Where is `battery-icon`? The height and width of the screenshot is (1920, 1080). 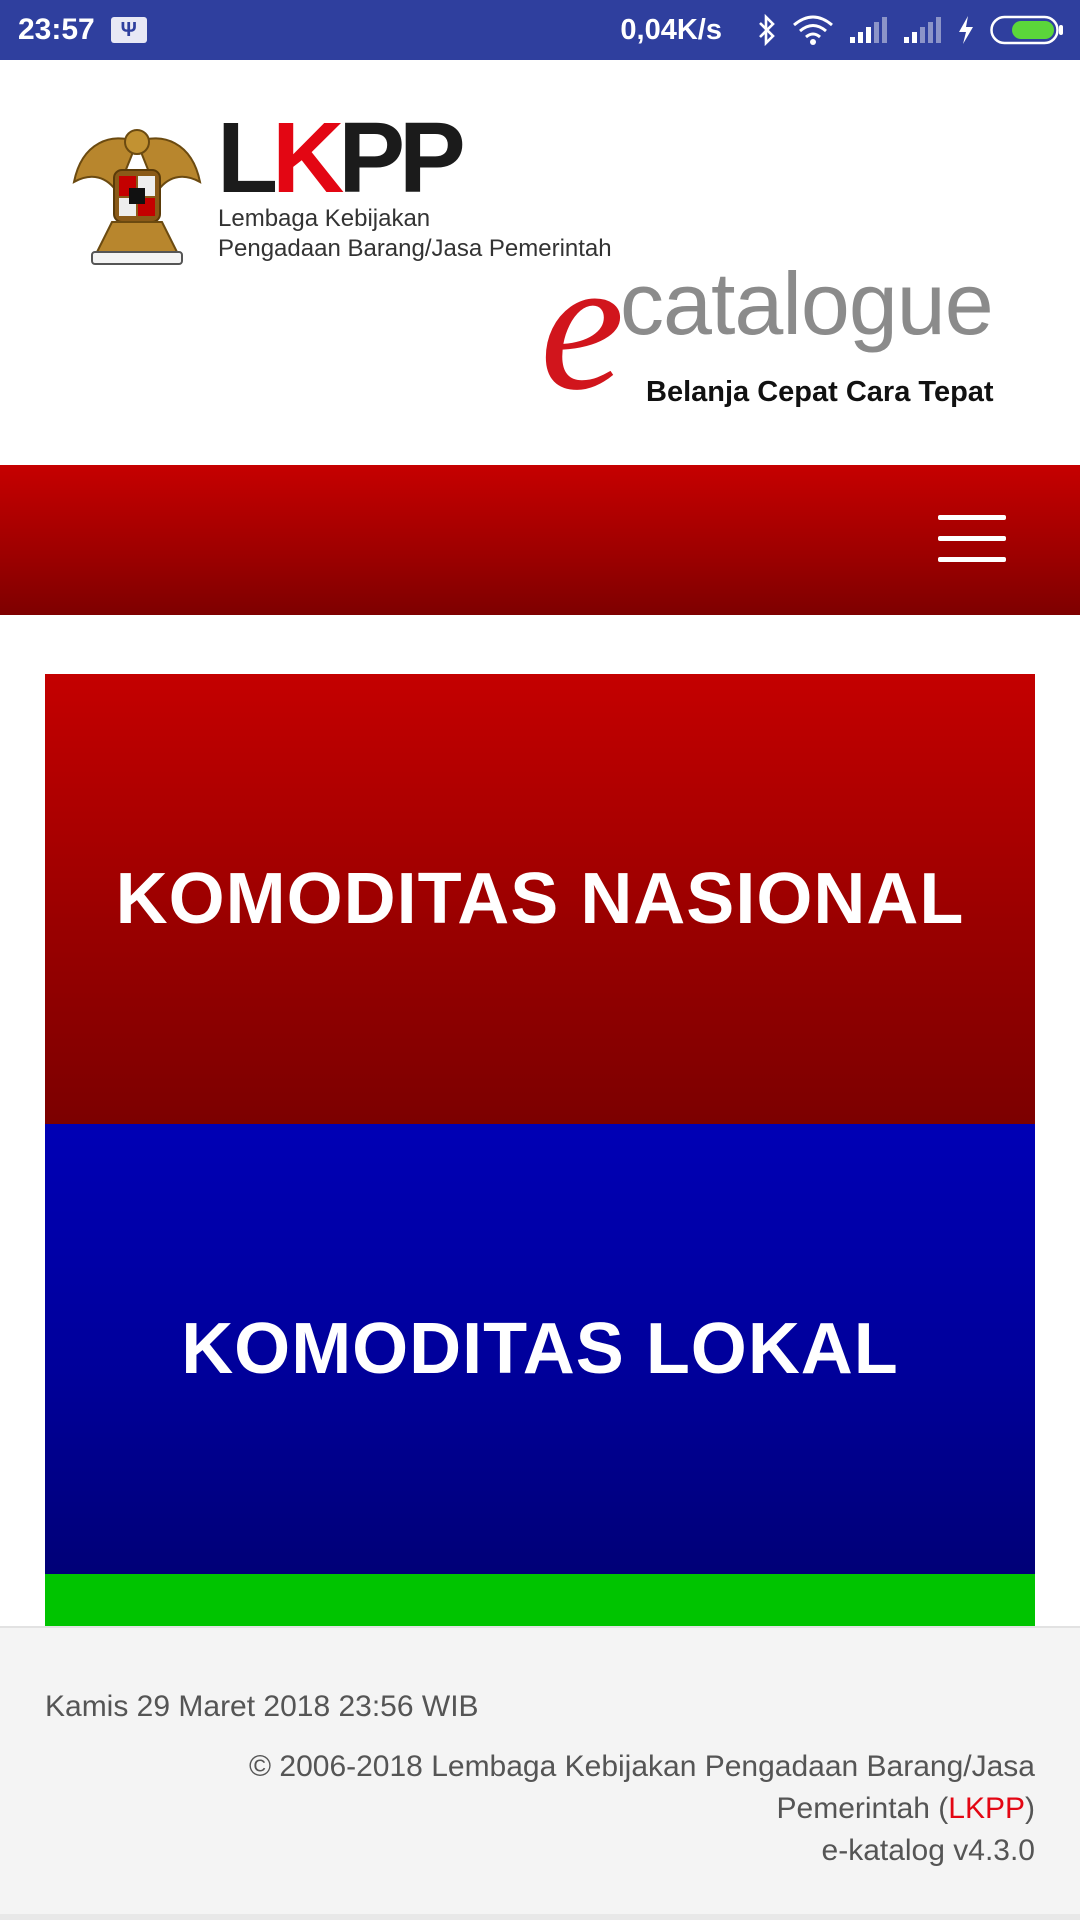 battery-icon is located at coordinates (1027, 30).